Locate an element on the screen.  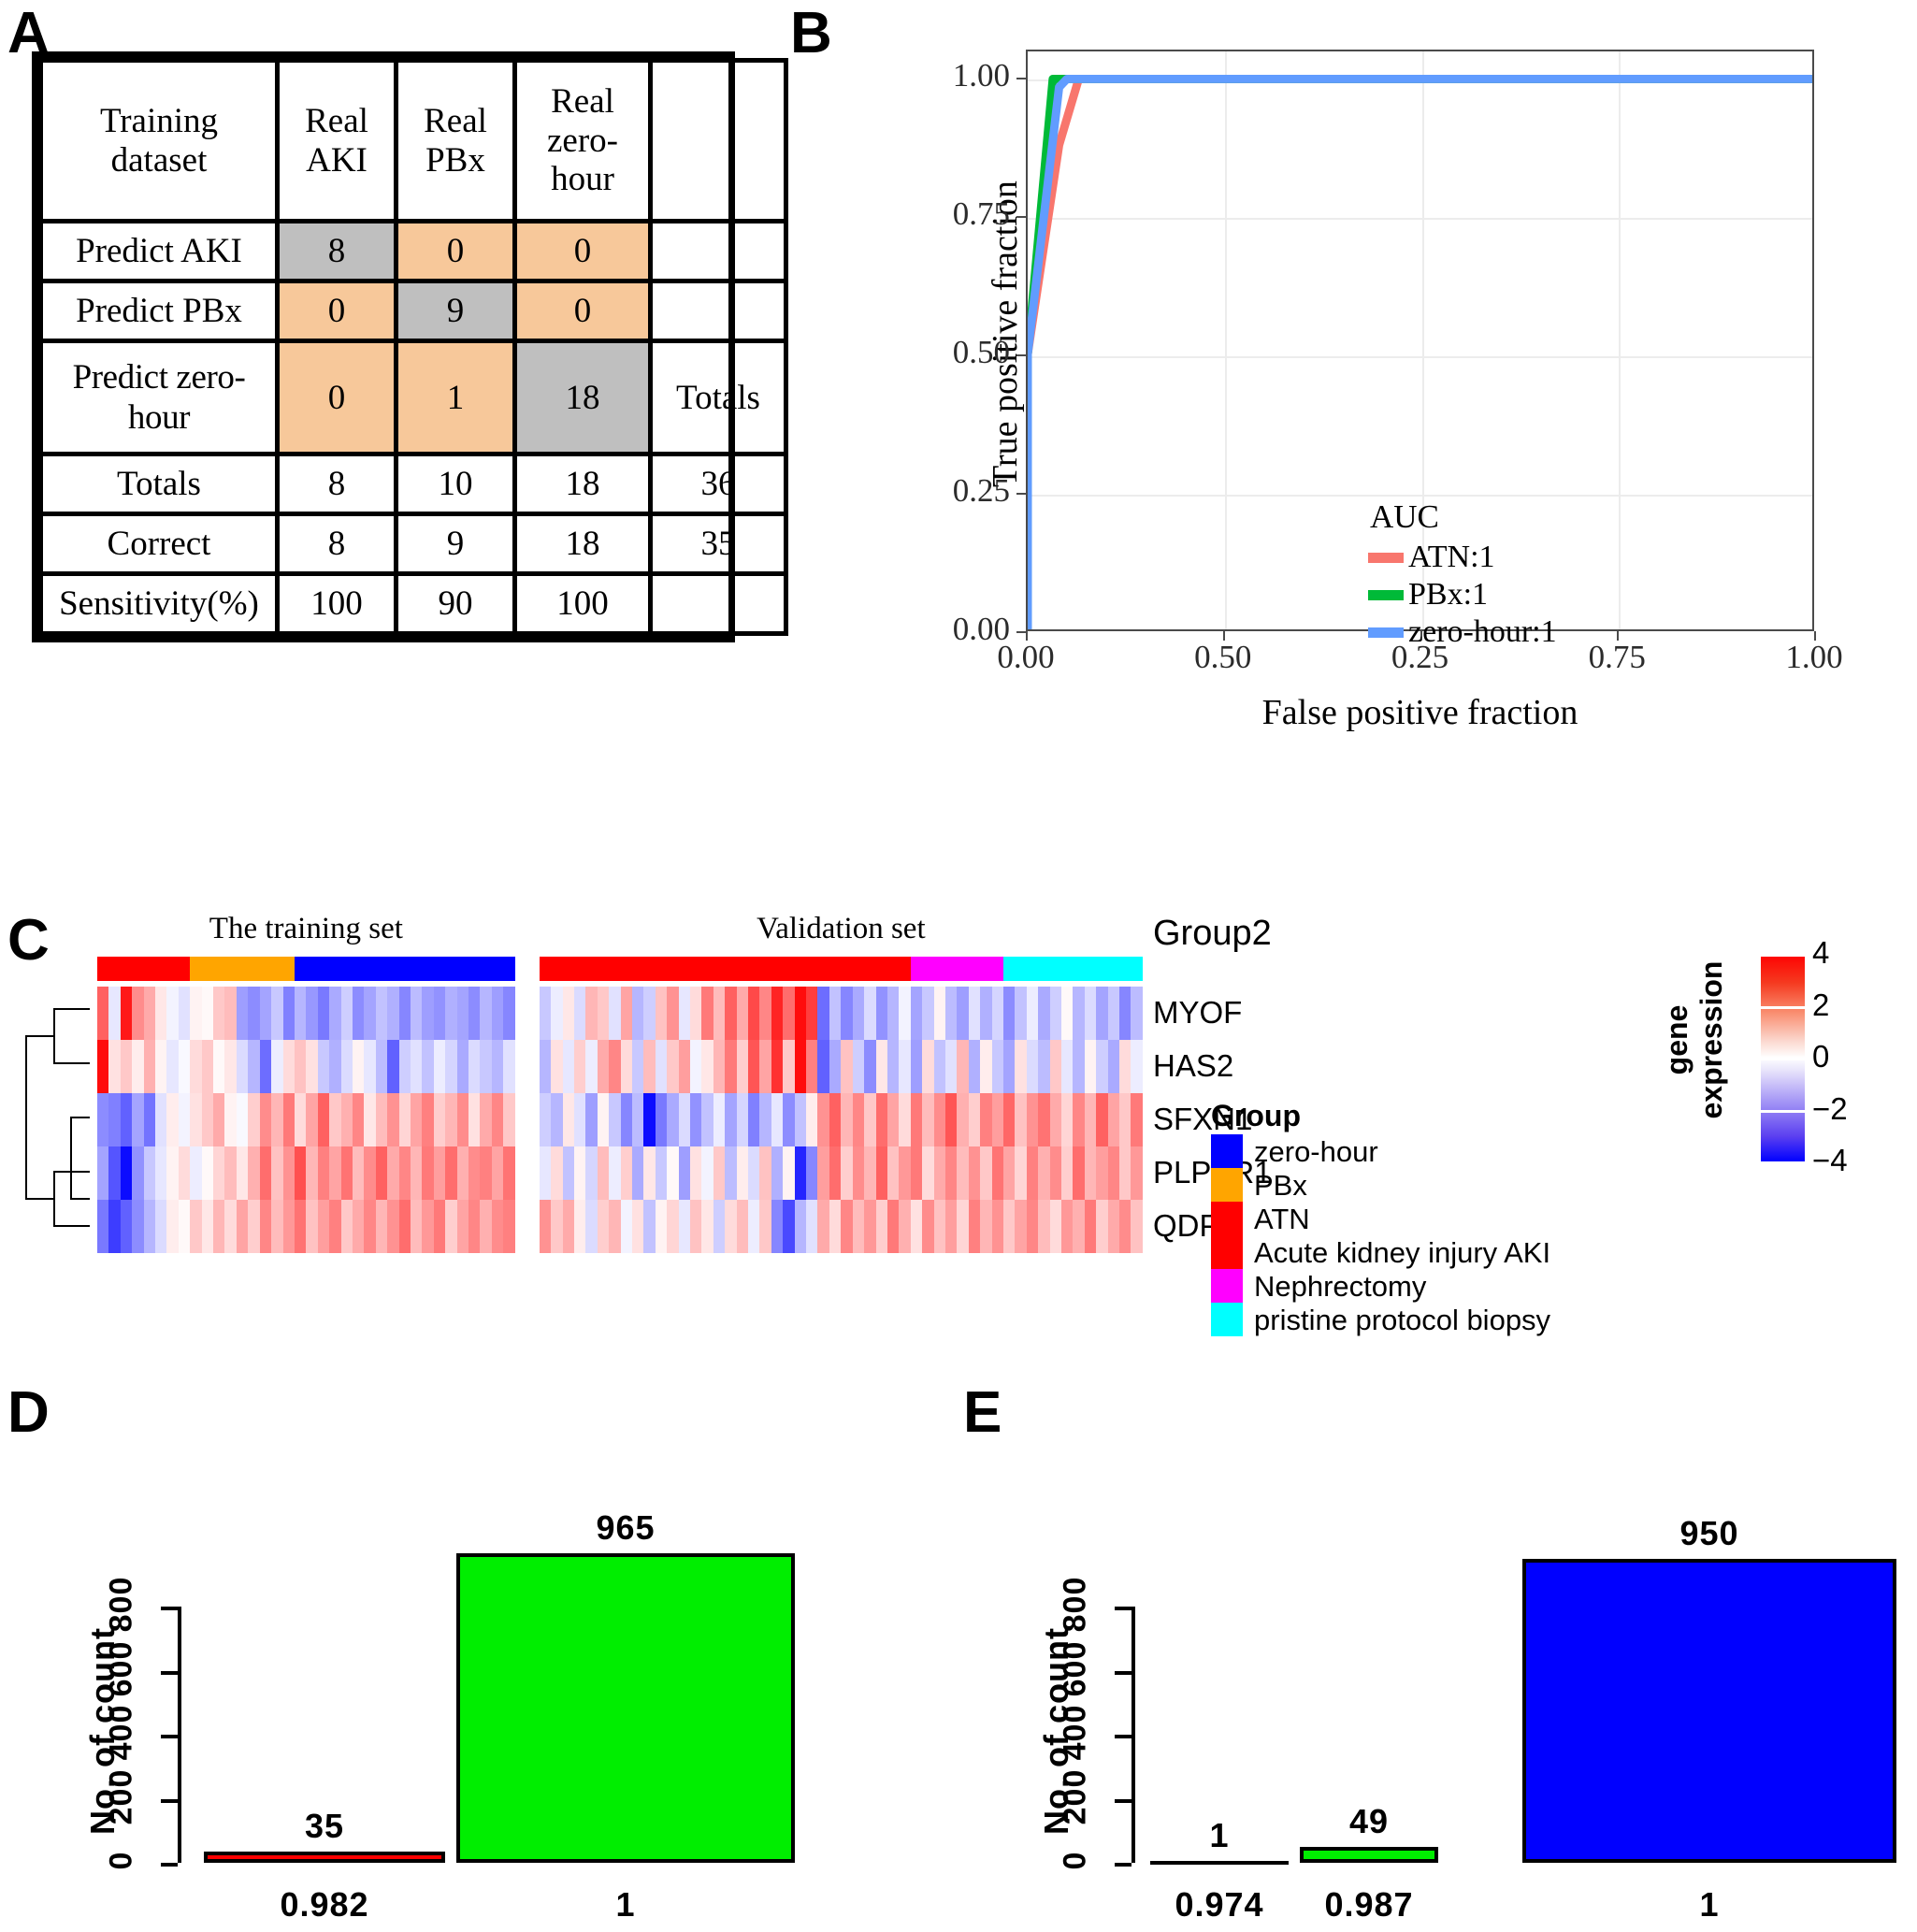
roc-x-tick-label: 0.75 is located at coordinates (1617, 657).